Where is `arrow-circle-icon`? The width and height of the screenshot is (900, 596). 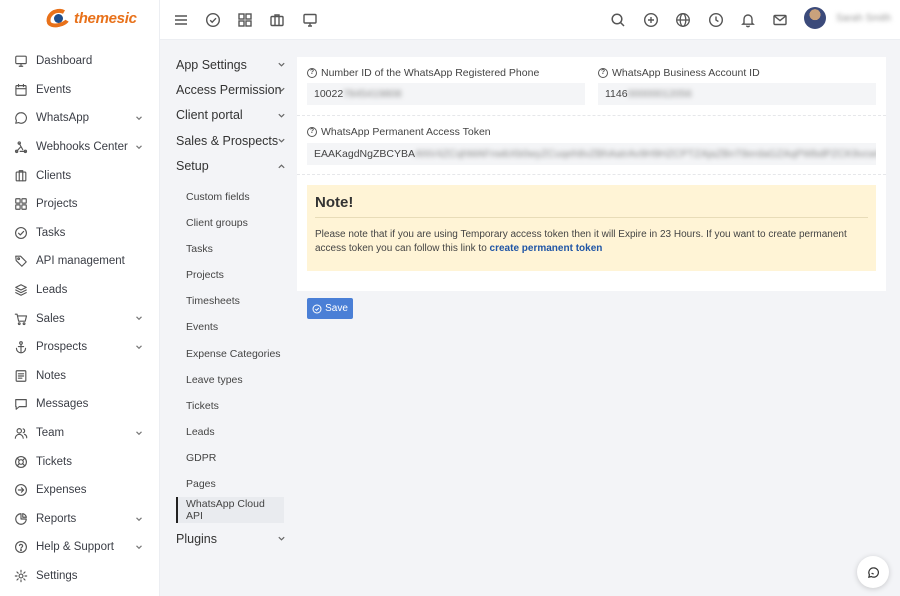 arrow-circle-icon is located at coordinates (21, 490).